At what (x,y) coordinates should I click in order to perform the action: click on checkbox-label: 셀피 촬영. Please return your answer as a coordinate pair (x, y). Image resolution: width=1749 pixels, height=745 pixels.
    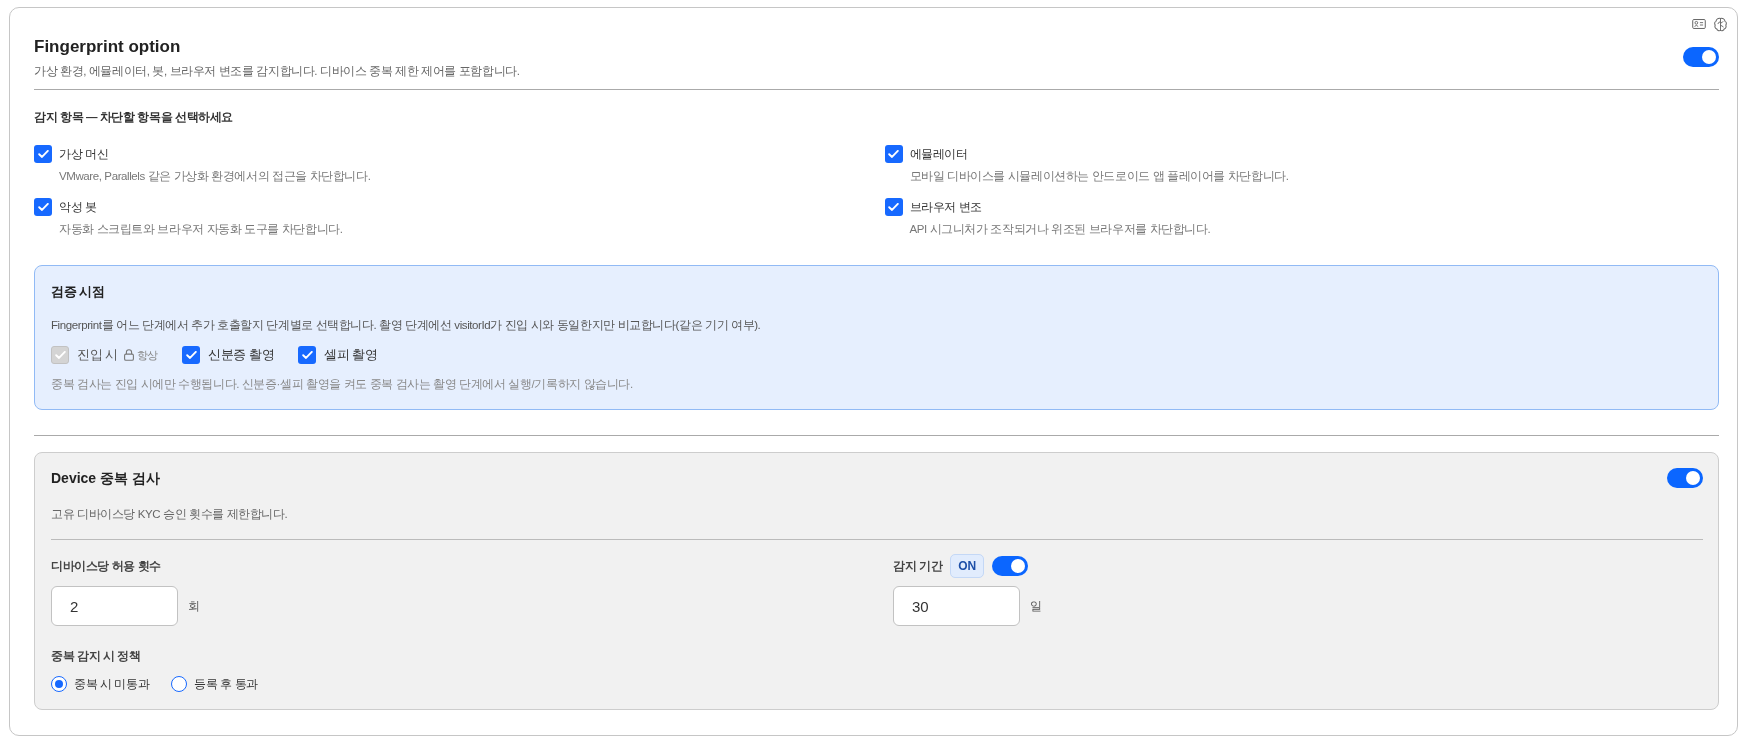
    Looking at the image, I should click on (351, 355).